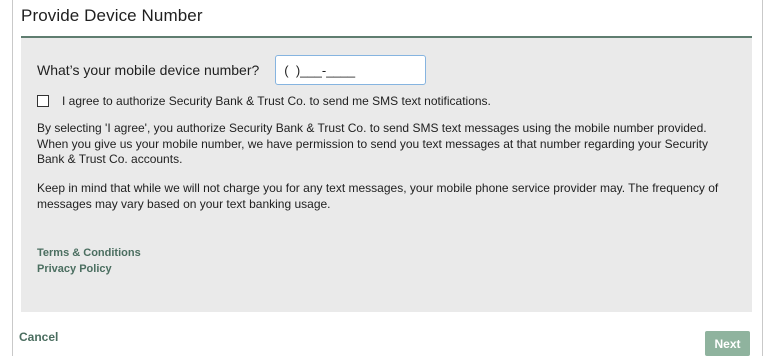 The width and height of the screenshot is (765, 356). Describe the element at coordinates (112, 15) in the screenshot. I see `dialog-title: Provide Device Number` at that location.